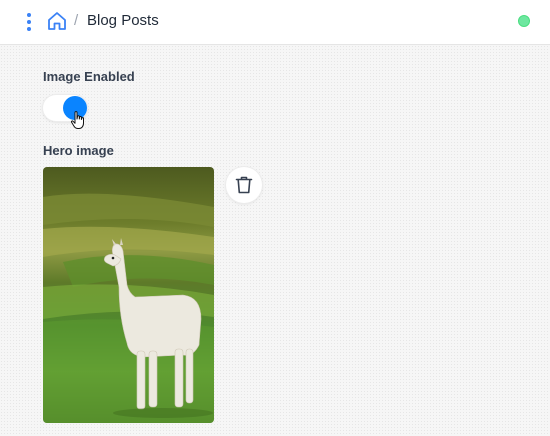 This screenshot has width=550, height=436. What do you see at coordinates (75, 108) in the screenshot?
I see `toggle-knob` at bounding box center [75, 108].